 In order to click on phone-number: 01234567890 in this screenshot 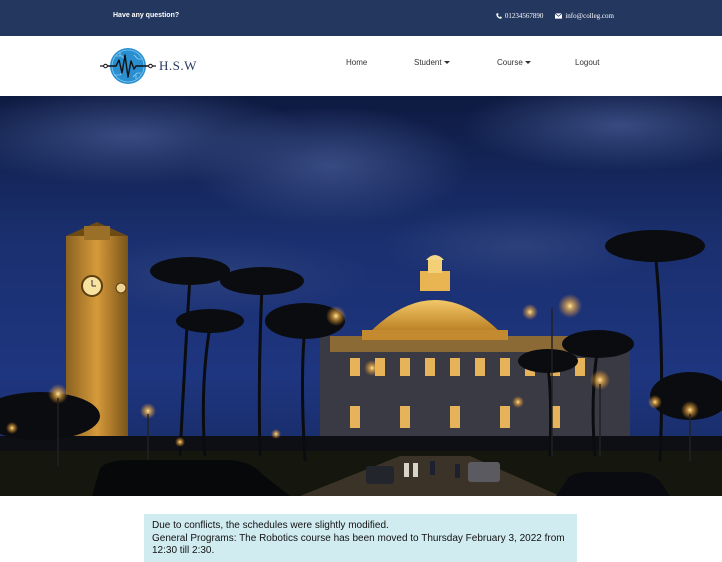, I will do `click(524, 16)`.